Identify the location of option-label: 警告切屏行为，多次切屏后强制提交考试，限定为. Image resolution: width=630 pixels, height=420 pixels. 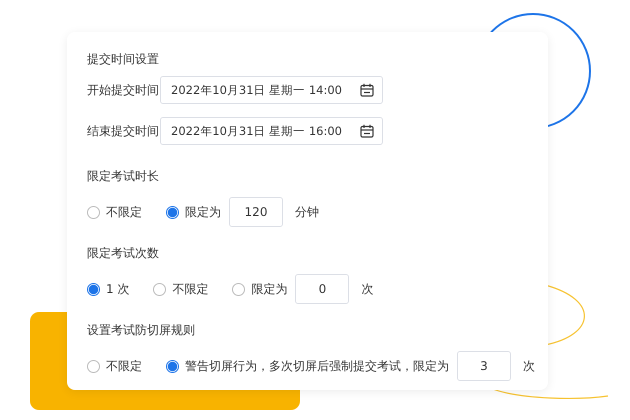
(317, 366).